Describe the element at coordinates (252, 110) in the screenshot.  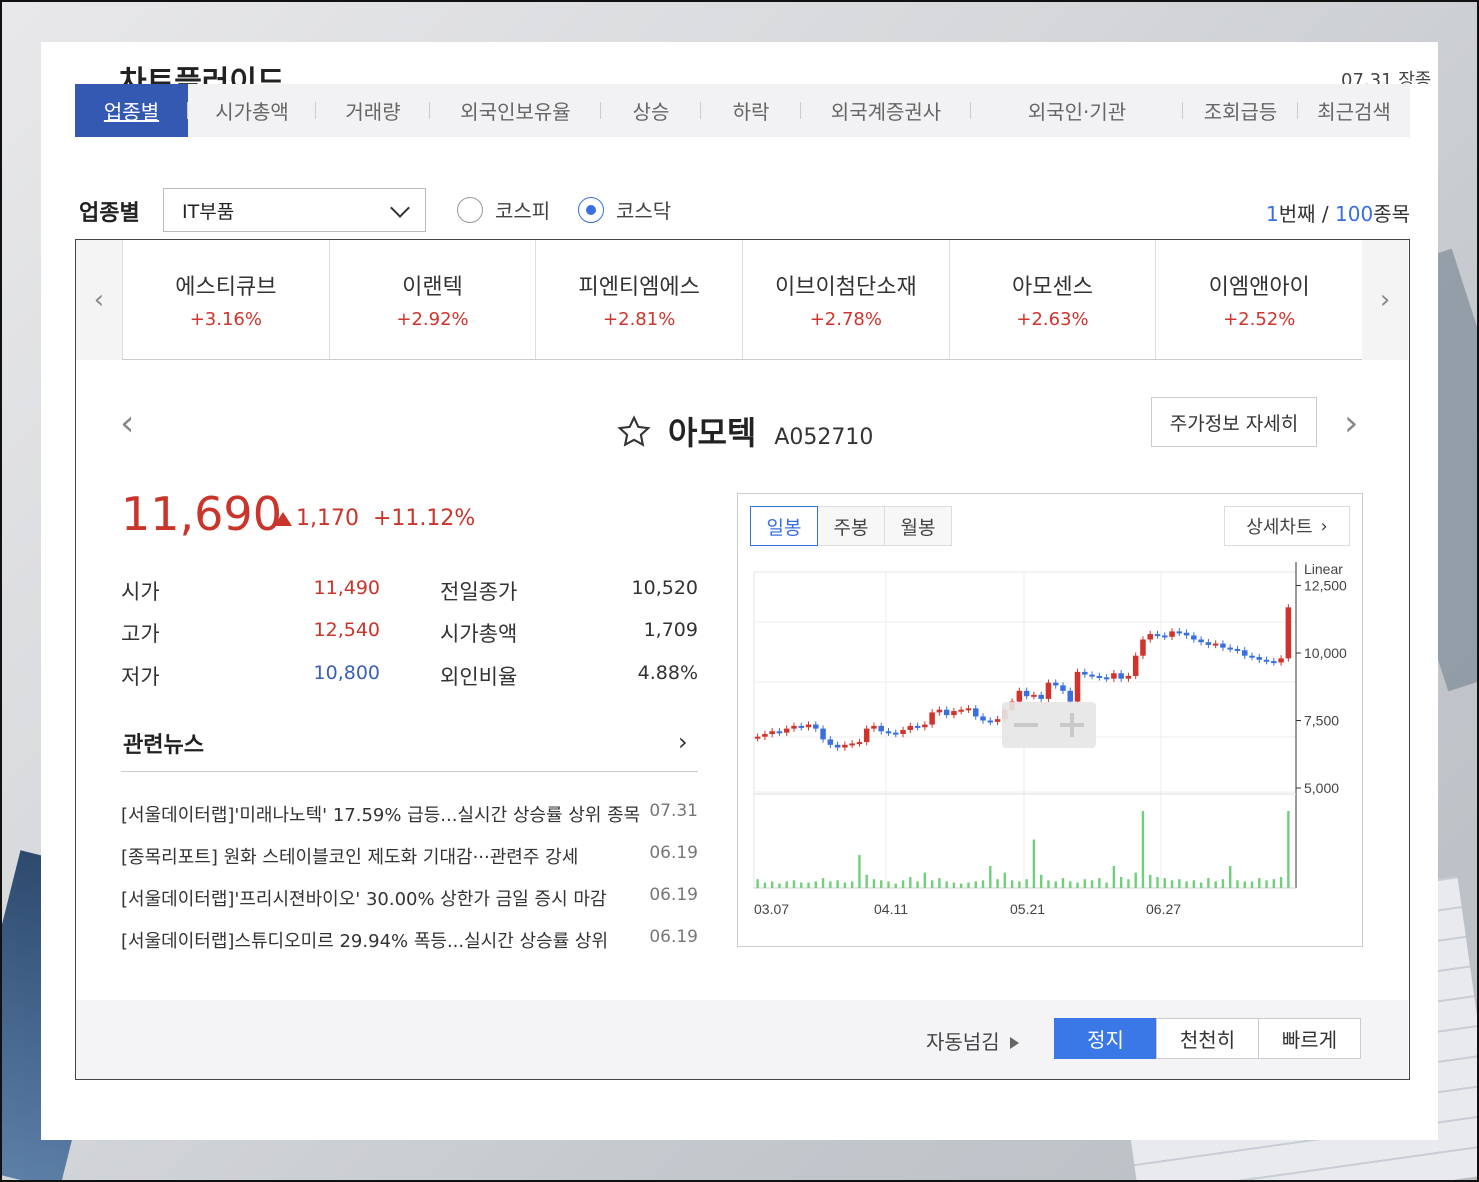
I see `tab-market-cap: 시가총액` at that location.